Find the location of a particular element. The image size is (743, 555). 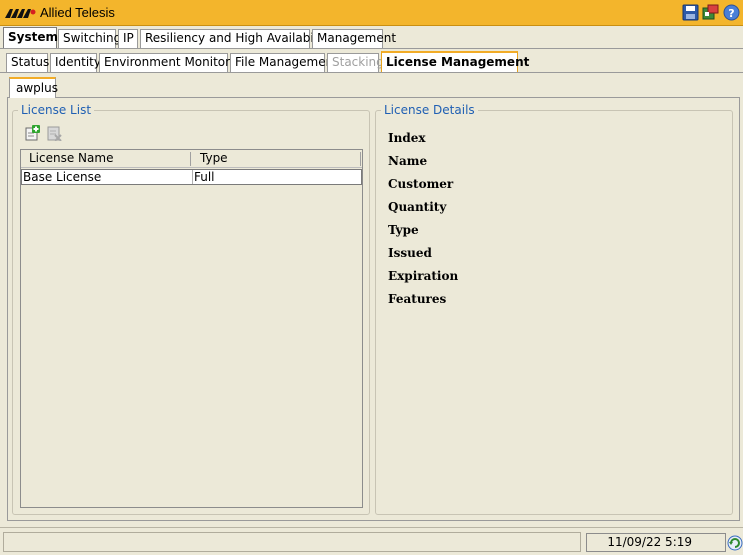

status-message-area is located at coordinates (292, 542).